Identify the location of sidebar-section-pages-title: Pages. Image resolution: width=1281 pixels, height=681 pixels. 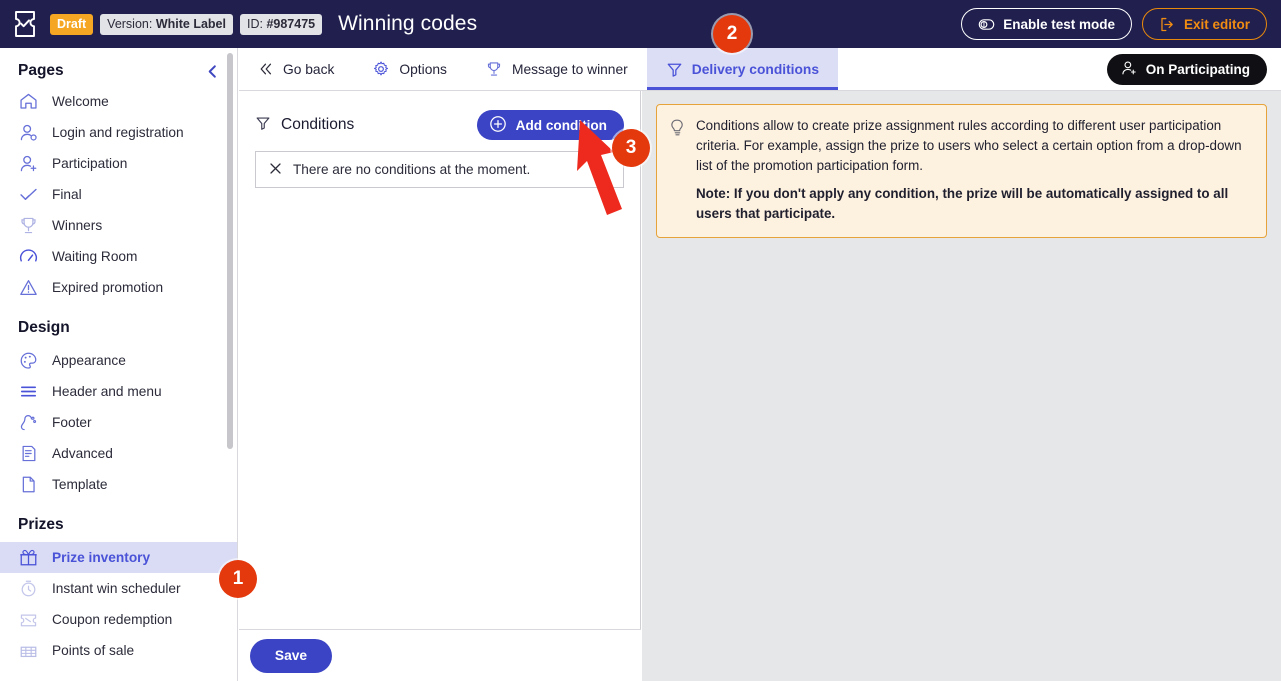
(41, 70).